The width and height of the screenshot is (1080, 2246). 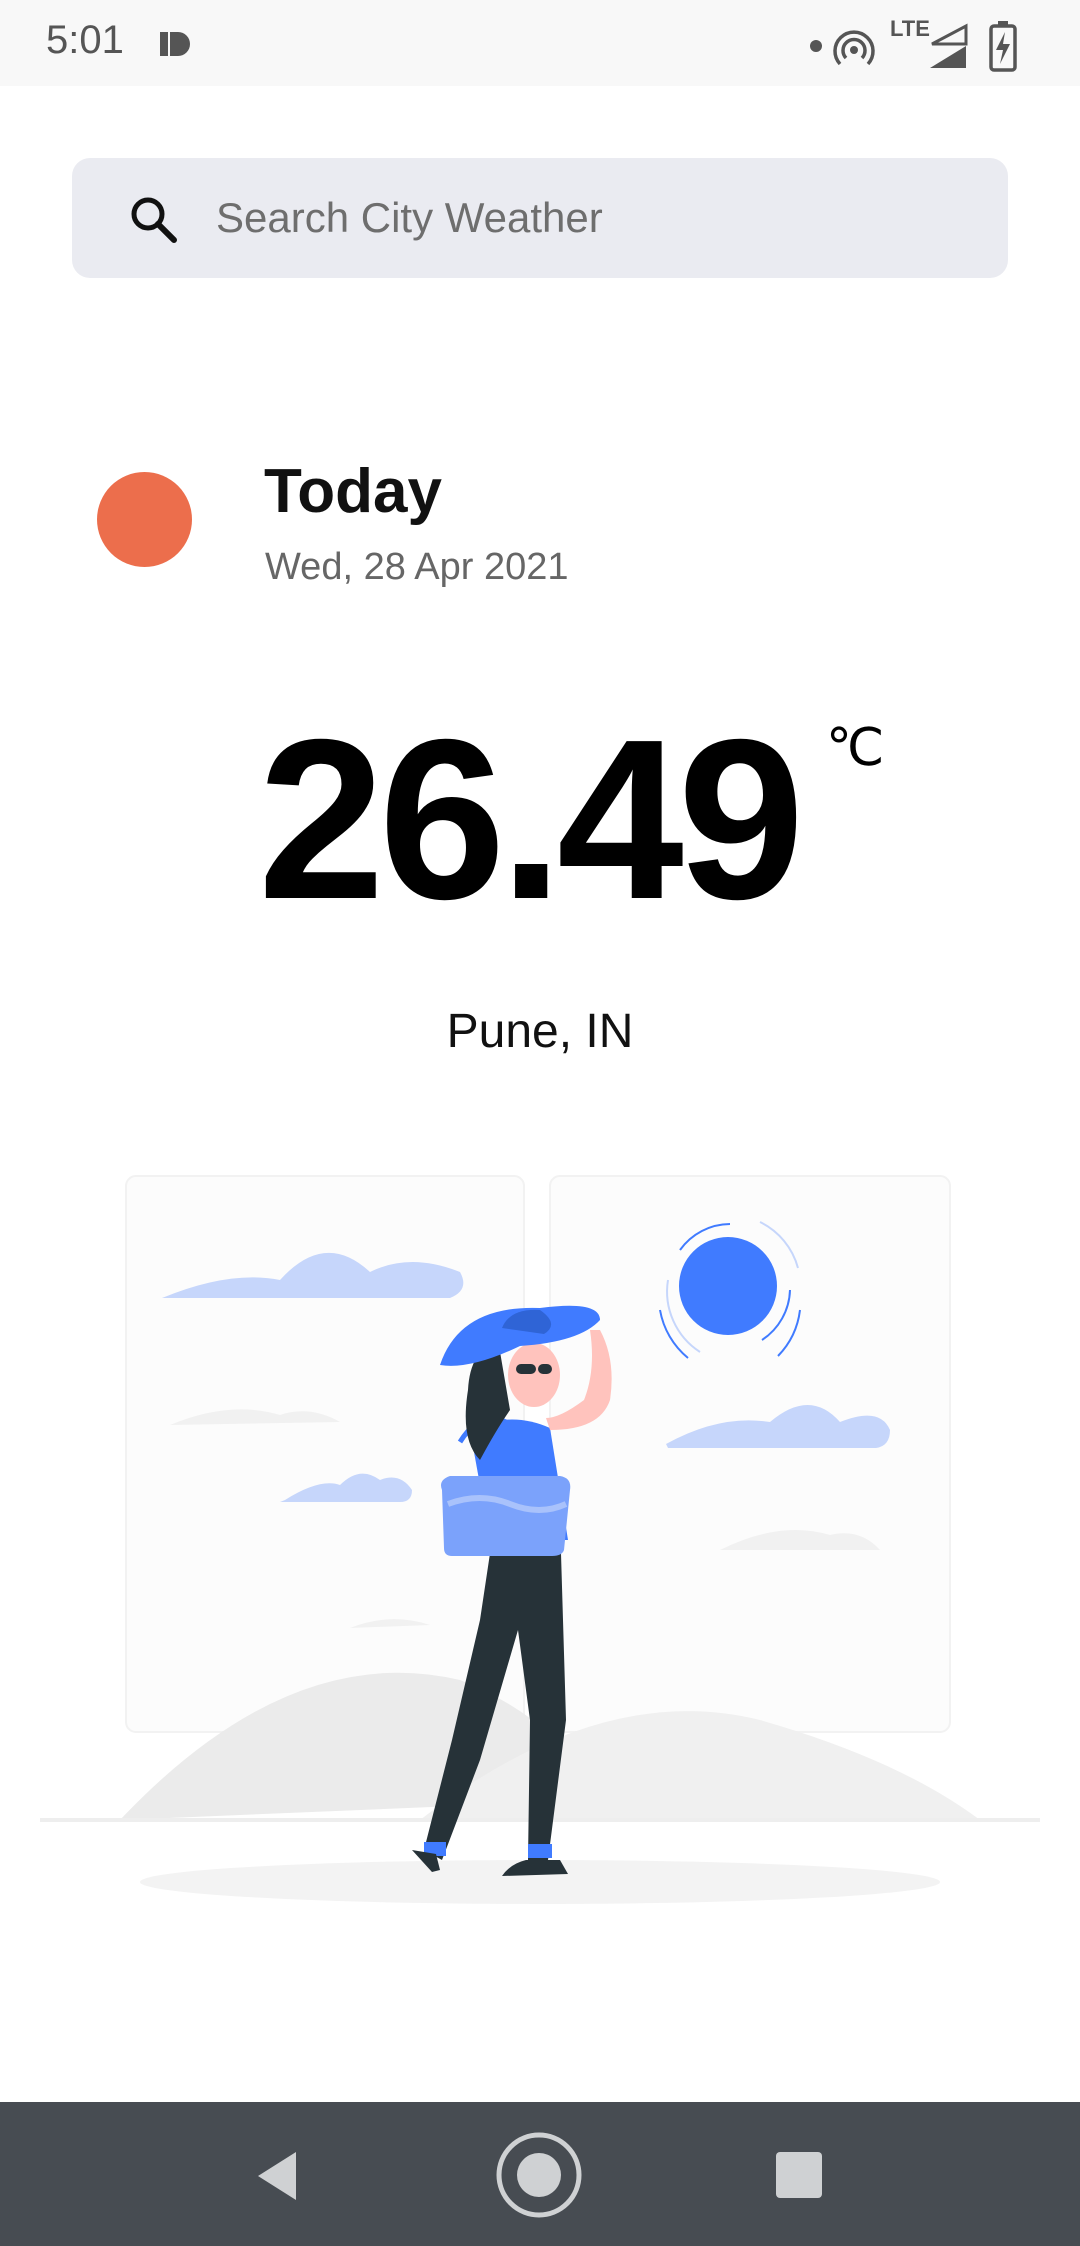 What do you see at coordinates (175, 44) in the screenshot?
I see `notification-icon` at bounding box center [175, 44].